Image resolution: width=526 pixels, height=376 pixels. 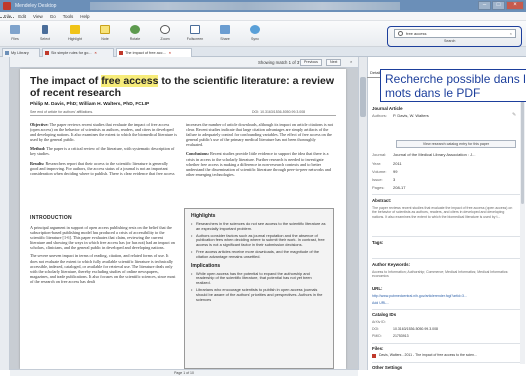 I want to click on next-match-button: Next, so click(x=334, y=62).